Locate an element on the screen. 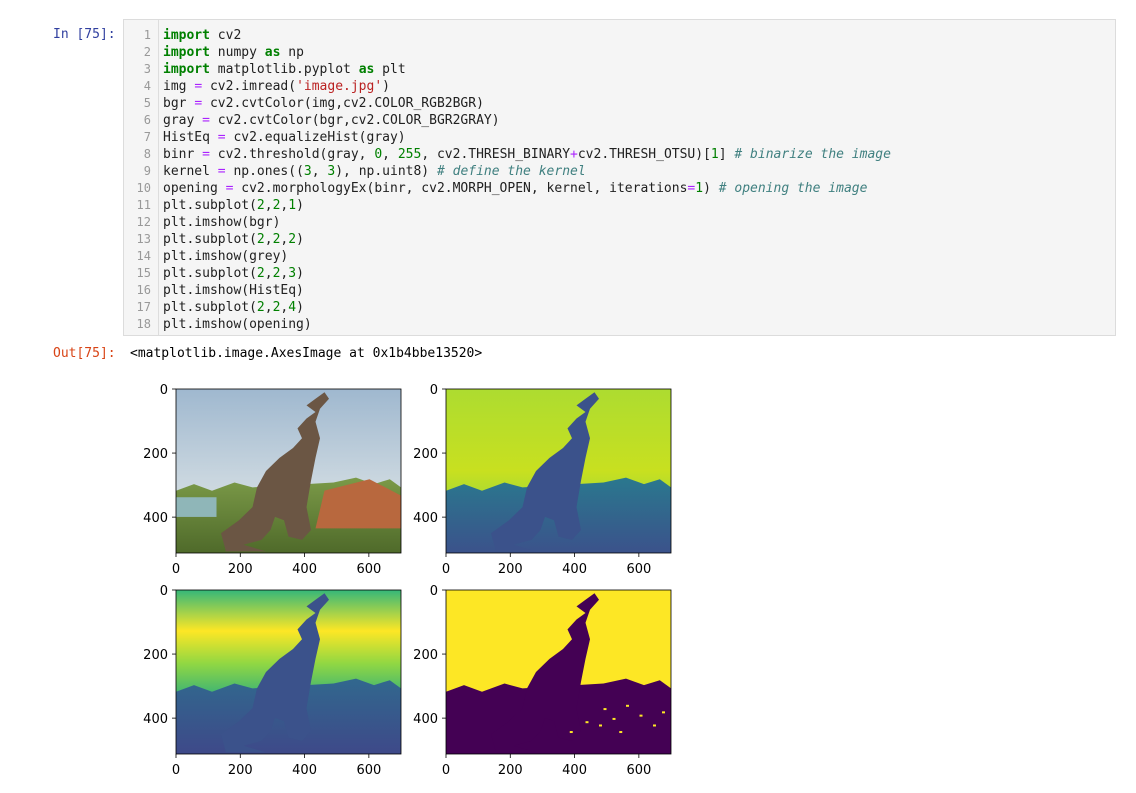  gray-viridis-panel: 0 200 400 600 0 200 400 is located at coordinates (542, 480).